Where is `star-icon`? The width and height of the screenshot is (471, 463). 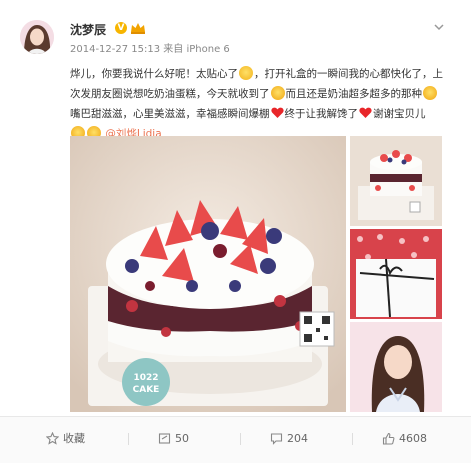 star-icon is located at coordinates (52, 438).